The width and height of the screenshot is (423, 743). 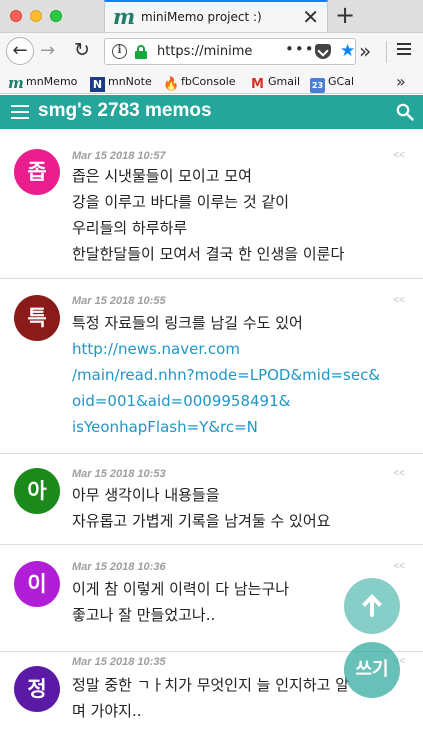 I want to click on forward-button: →, so click(x=47, y=51).